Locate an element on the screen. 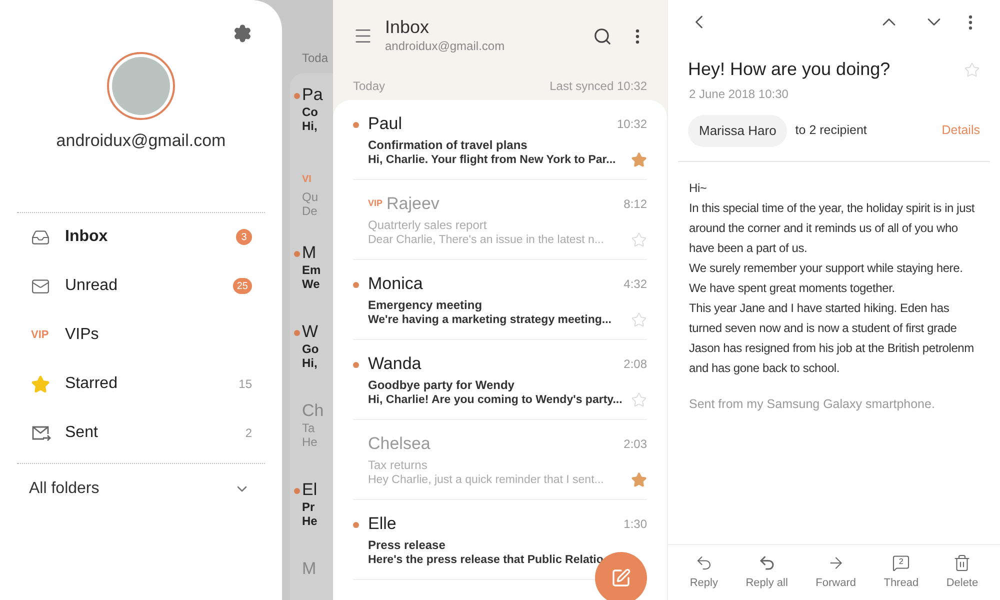 The image size is (1000, 600). subject-text: Confirmation of travel plans is located at coordinates (448, 146).